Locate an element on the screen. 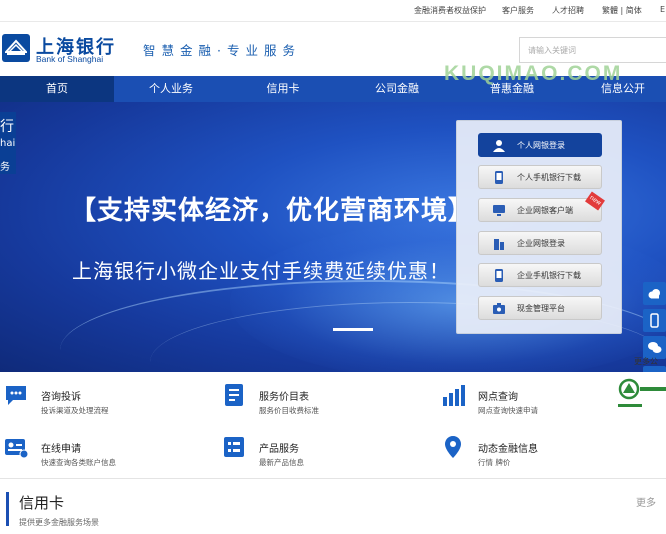 Image resolution: width=666 pixels, height=534 pixels. section-subtitle: 提供更多金融服务场景 is located at coordinates (59, 522).